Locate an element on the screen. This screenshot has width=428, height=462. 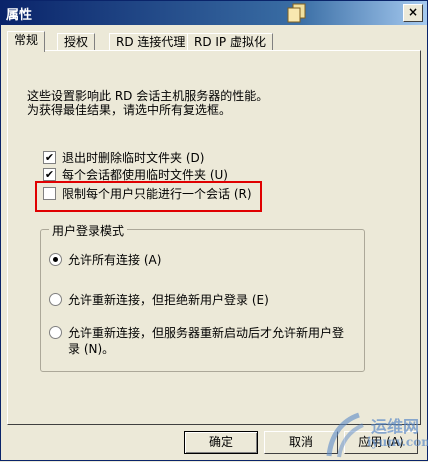
ok-button: 确定 is located at coordinates (221, 442).